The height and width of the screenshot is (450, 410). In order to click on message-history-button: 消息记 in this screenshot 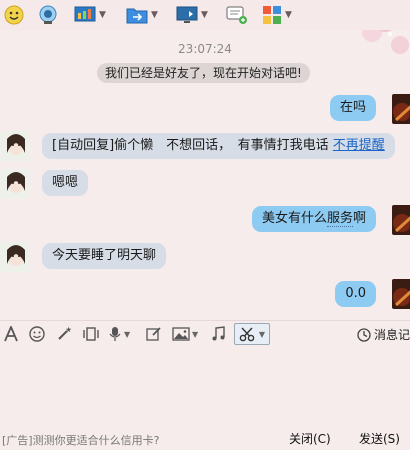, I will do `click(383, 334)`.